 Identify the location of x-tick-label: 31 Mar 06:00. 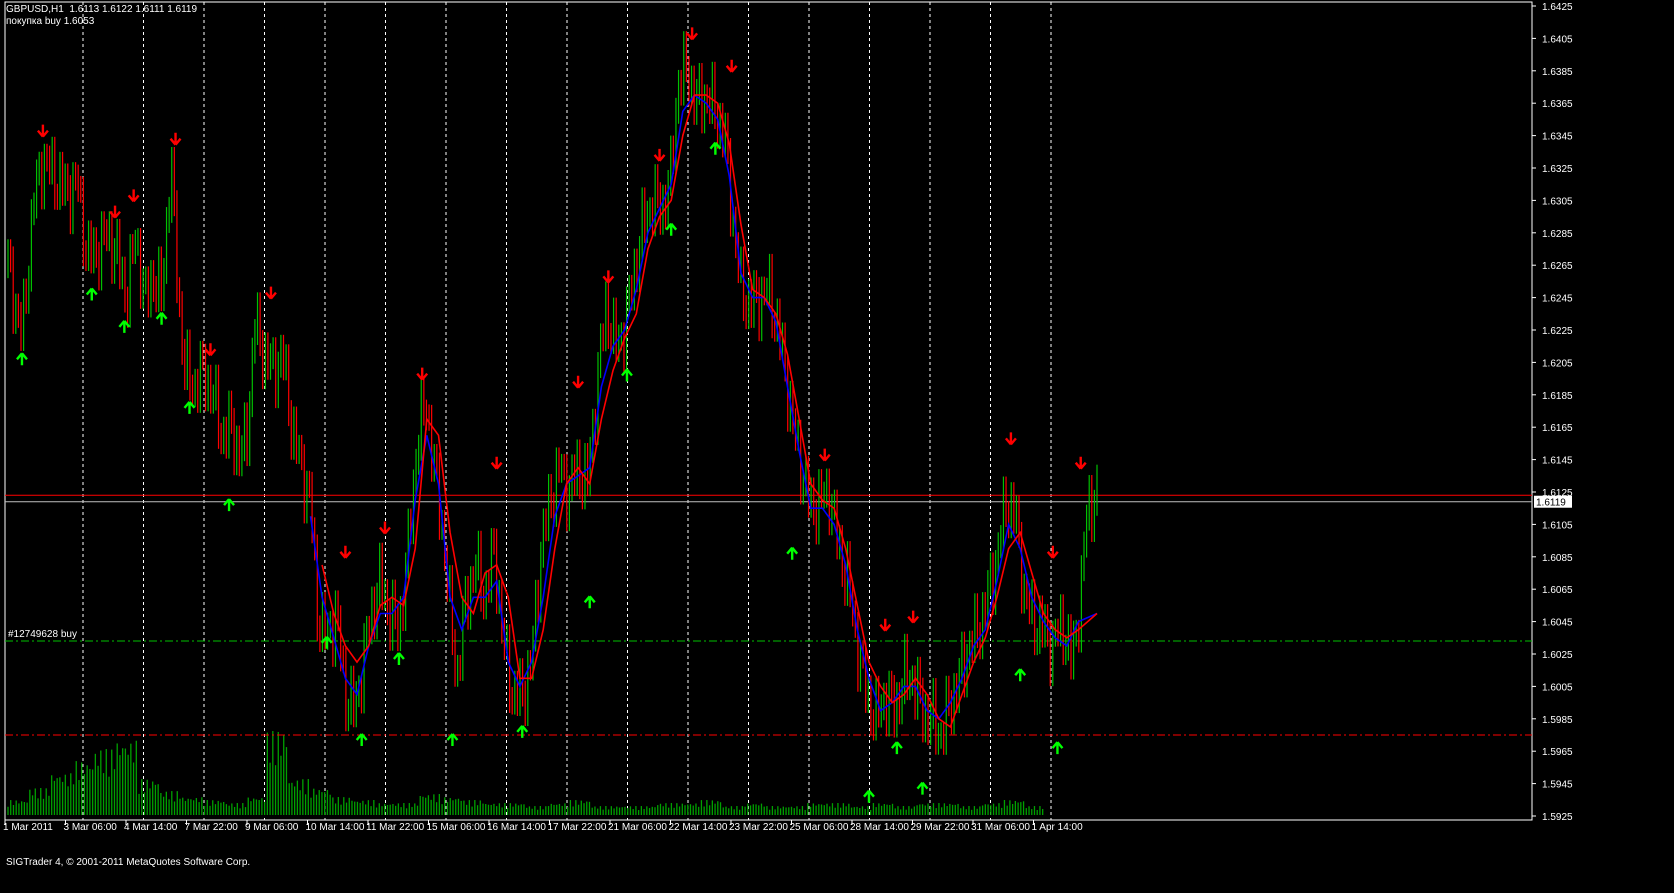
(1000, 827).